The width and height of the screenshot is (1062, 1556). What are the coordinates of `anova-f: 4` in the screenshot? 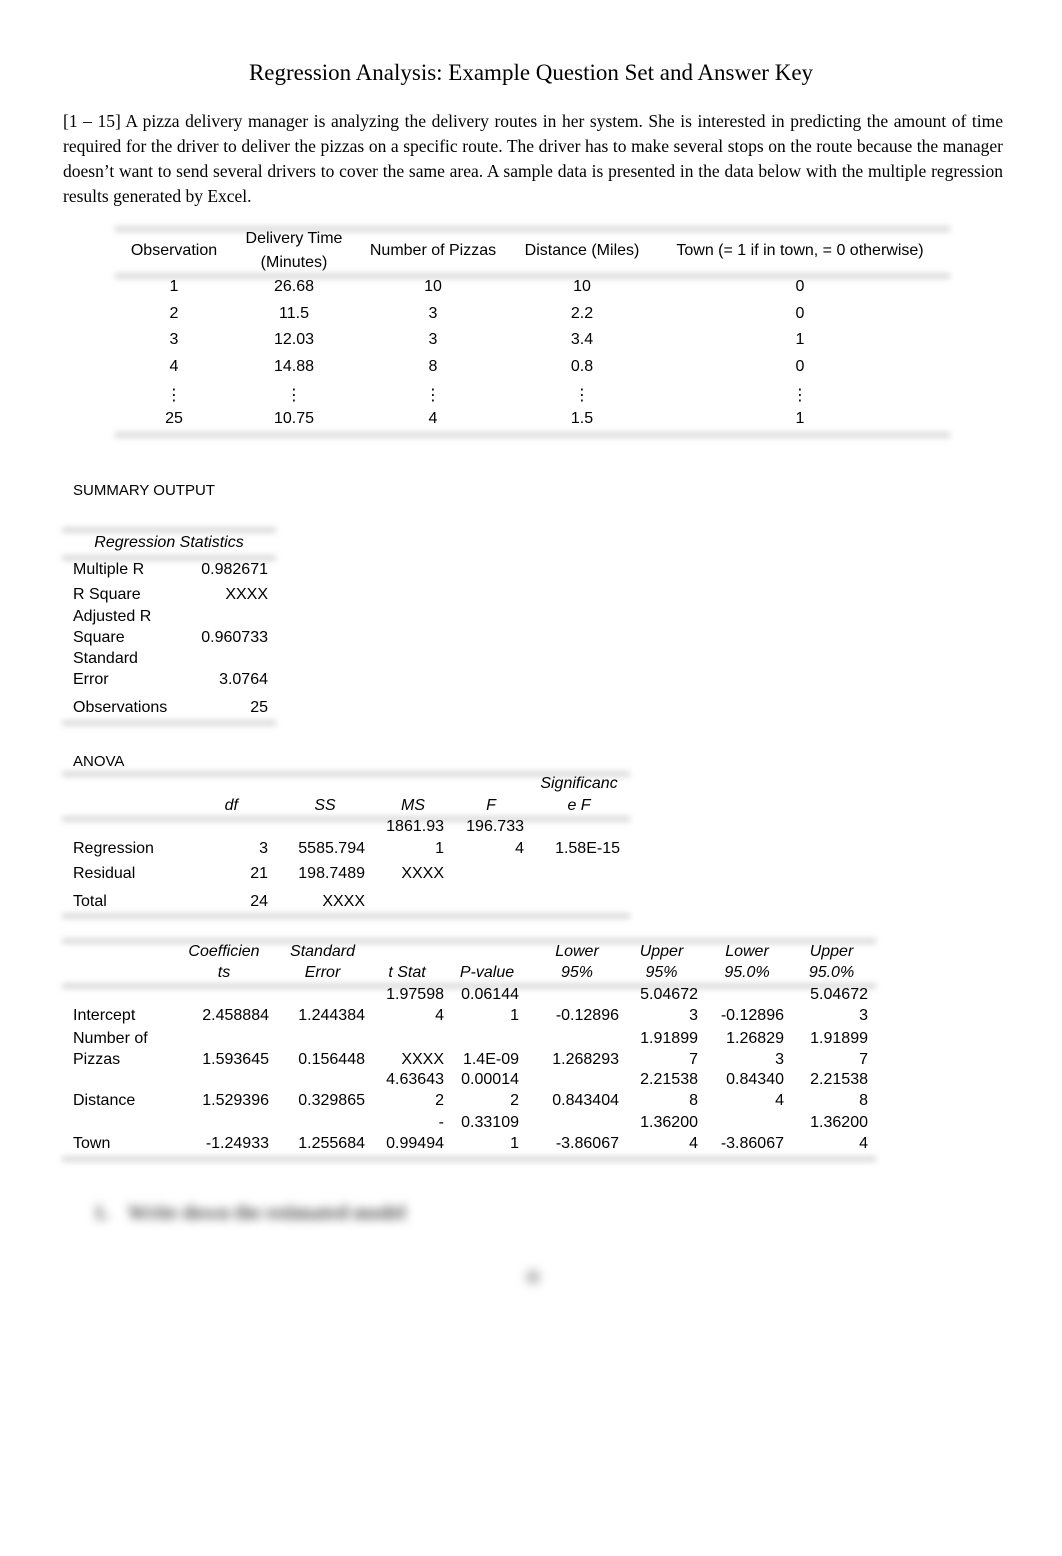 It's located at (519, 848).